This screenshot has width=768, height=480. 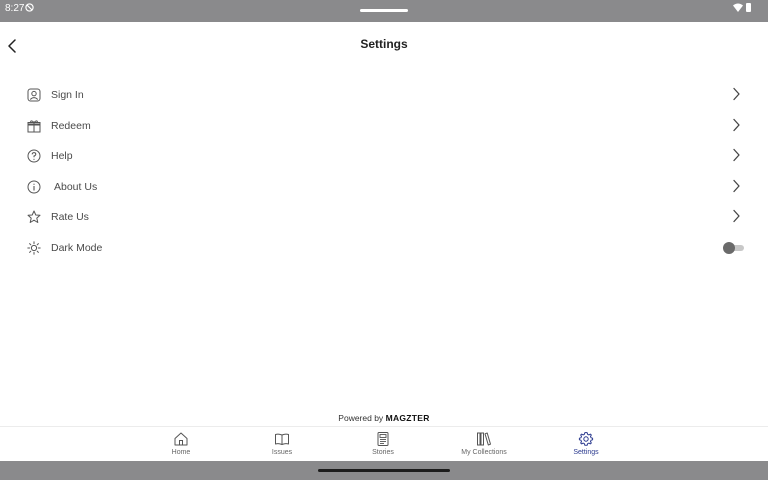 I want to click on battery-icon, so click(x=748, y=7).